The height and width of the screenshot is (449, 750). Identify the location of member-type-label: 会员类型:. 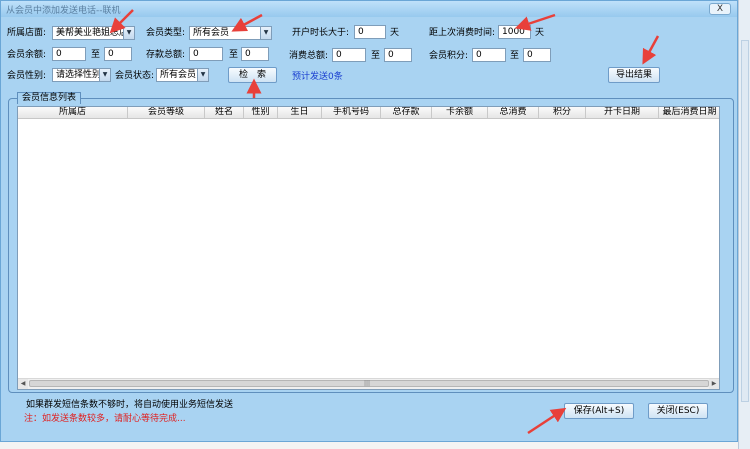
(166, 33).